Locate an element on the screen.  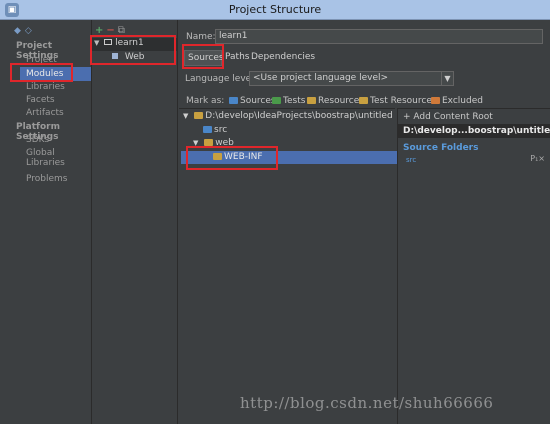
name-label: Name: is located at coordinates (201, 37).